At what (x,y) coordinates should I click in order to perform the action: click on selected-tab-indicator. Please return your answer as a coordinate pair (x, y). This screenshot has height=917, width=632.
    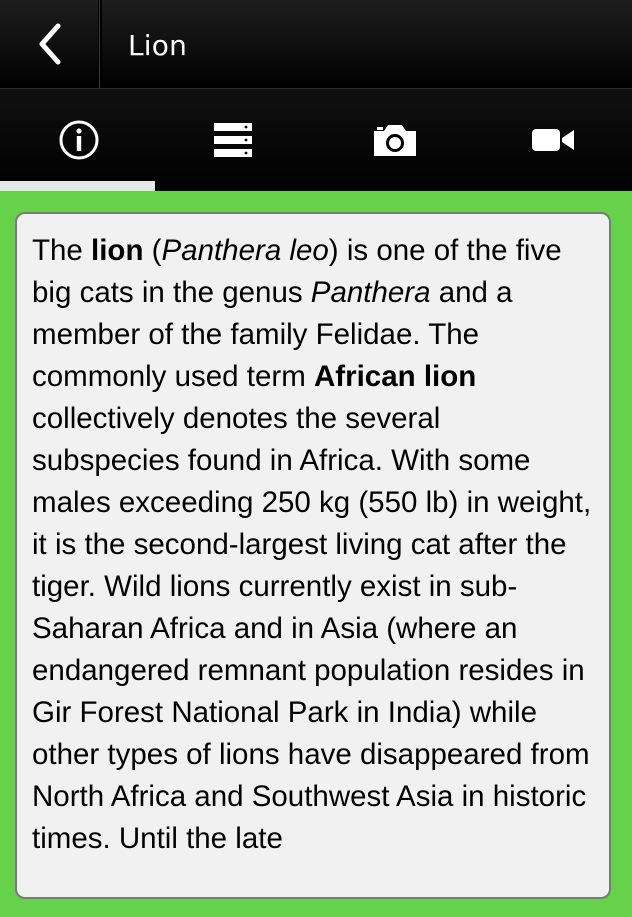
    Looking at the image, I should click on (77, 186).